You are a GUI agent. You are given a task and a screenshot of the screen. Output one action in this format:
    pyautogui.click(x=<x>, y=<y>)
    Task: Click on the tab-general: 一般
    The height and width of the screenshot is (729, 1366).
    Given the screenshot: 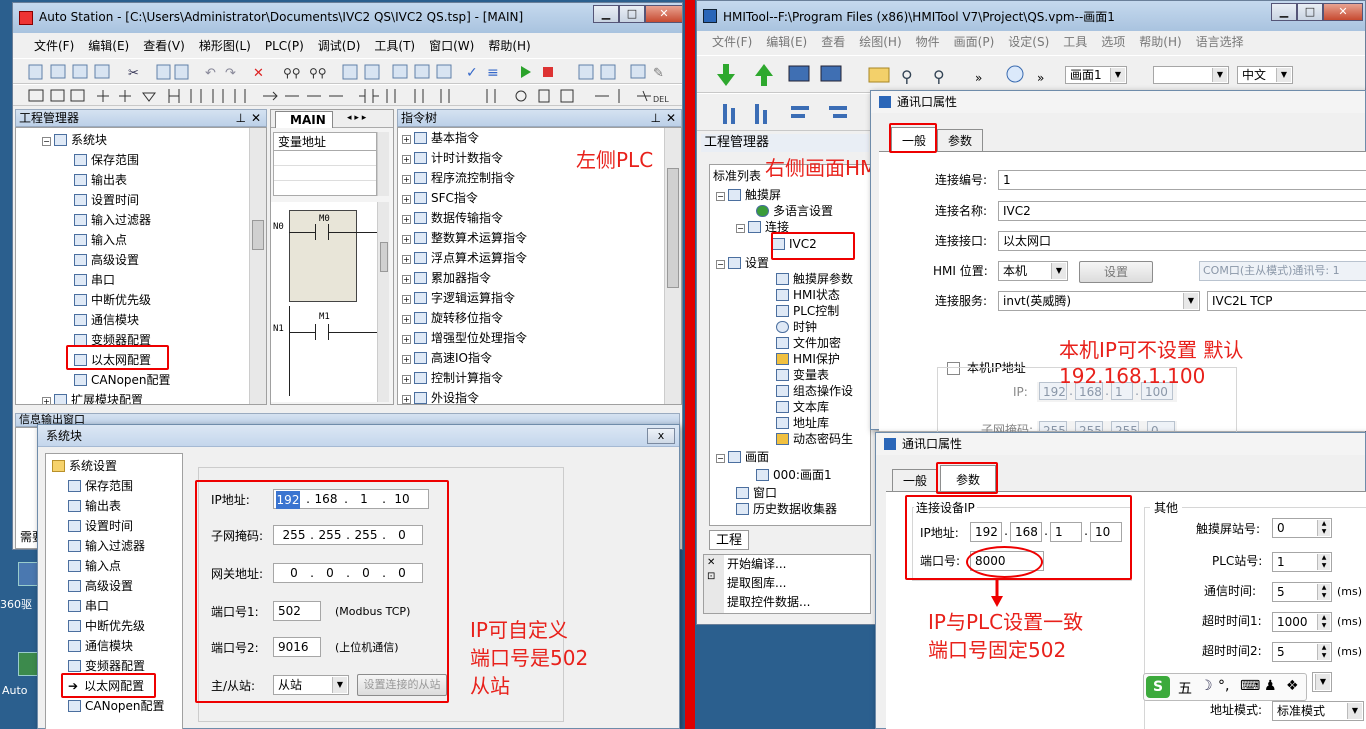 What is the action you would take?
    pyautogui.click(x=915, y=480)
    